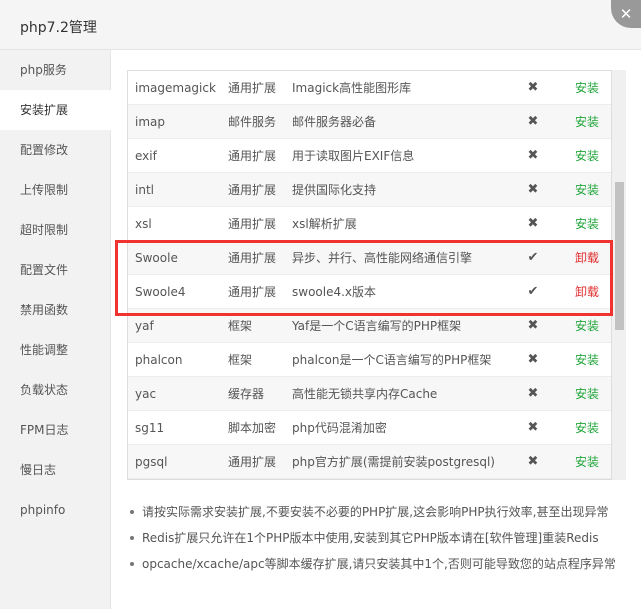  I want to click on extension-name: imagemagick, so click(175, 88).